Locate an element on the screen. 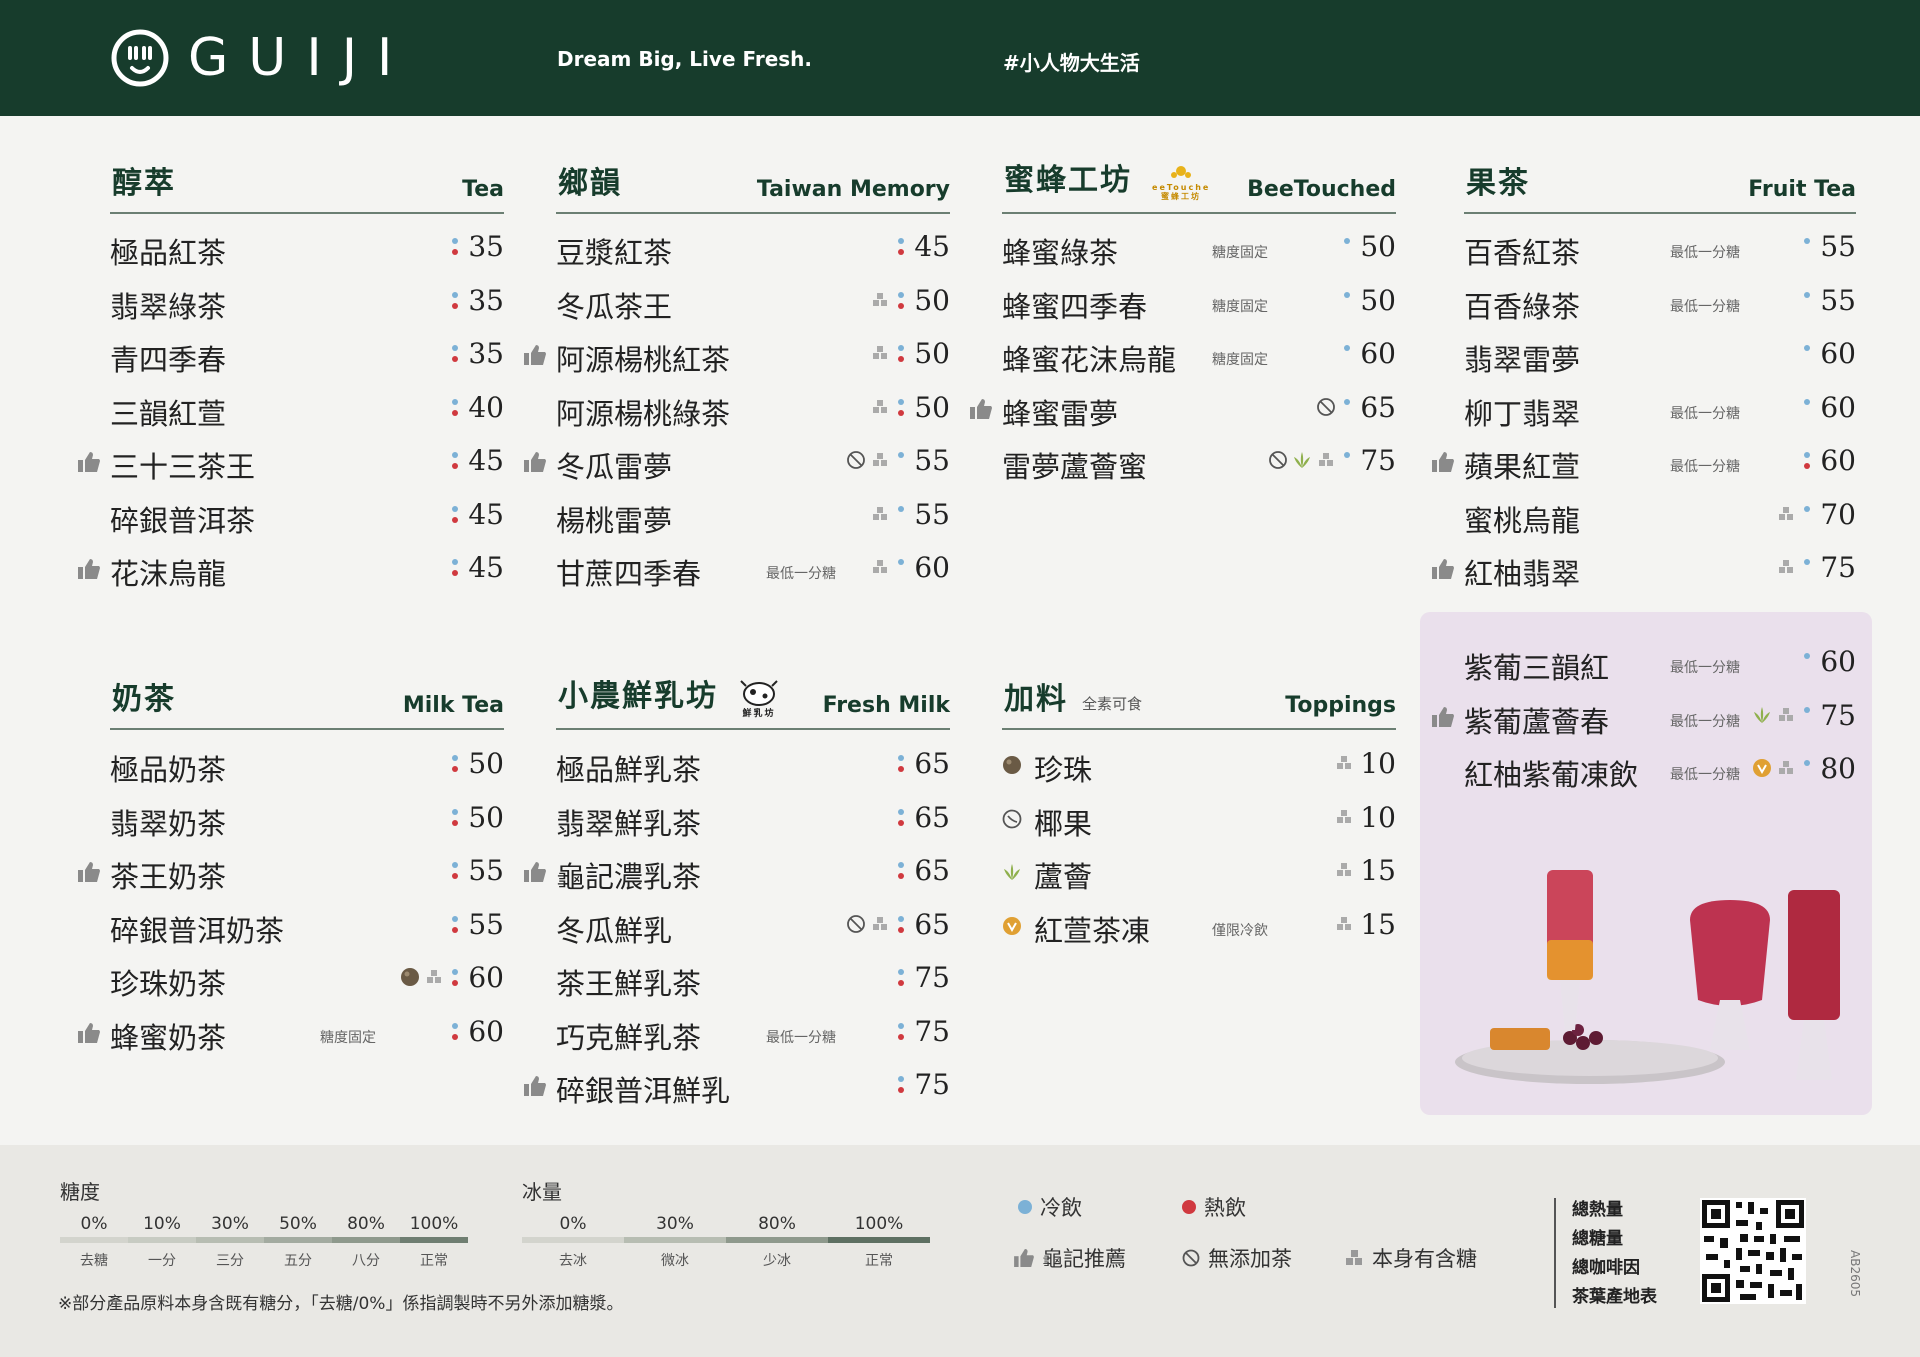  item-name: 蜂蜜奶茶 is located at coordinates (168, 1037).